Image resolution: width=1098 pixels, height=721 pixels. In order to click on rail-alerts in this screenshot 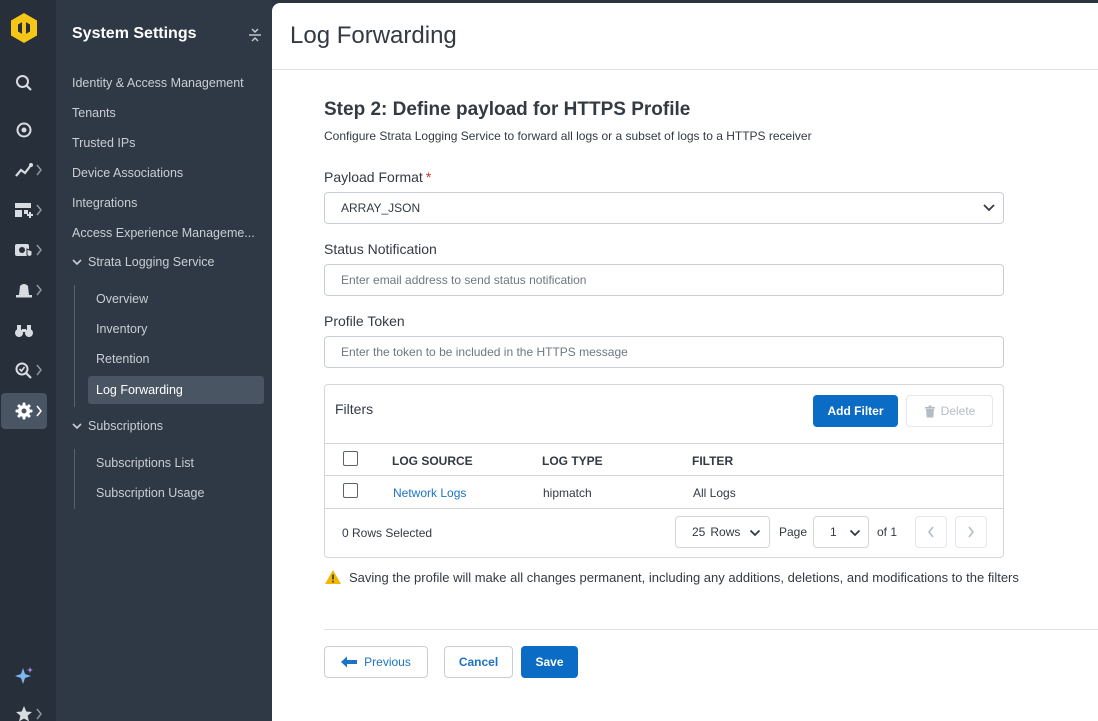, I will do `click(28, 290)`.